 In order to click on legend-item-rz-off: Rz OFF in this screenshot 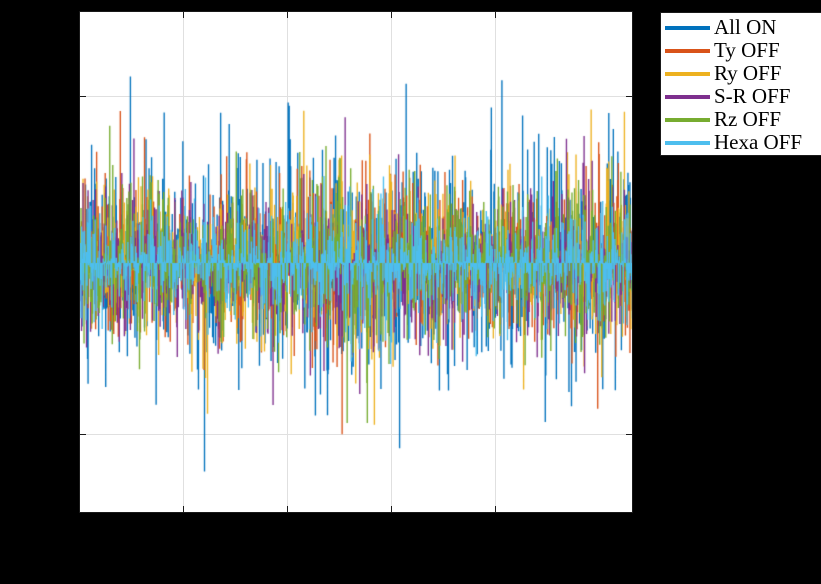, I will do `click(741, 119)`.